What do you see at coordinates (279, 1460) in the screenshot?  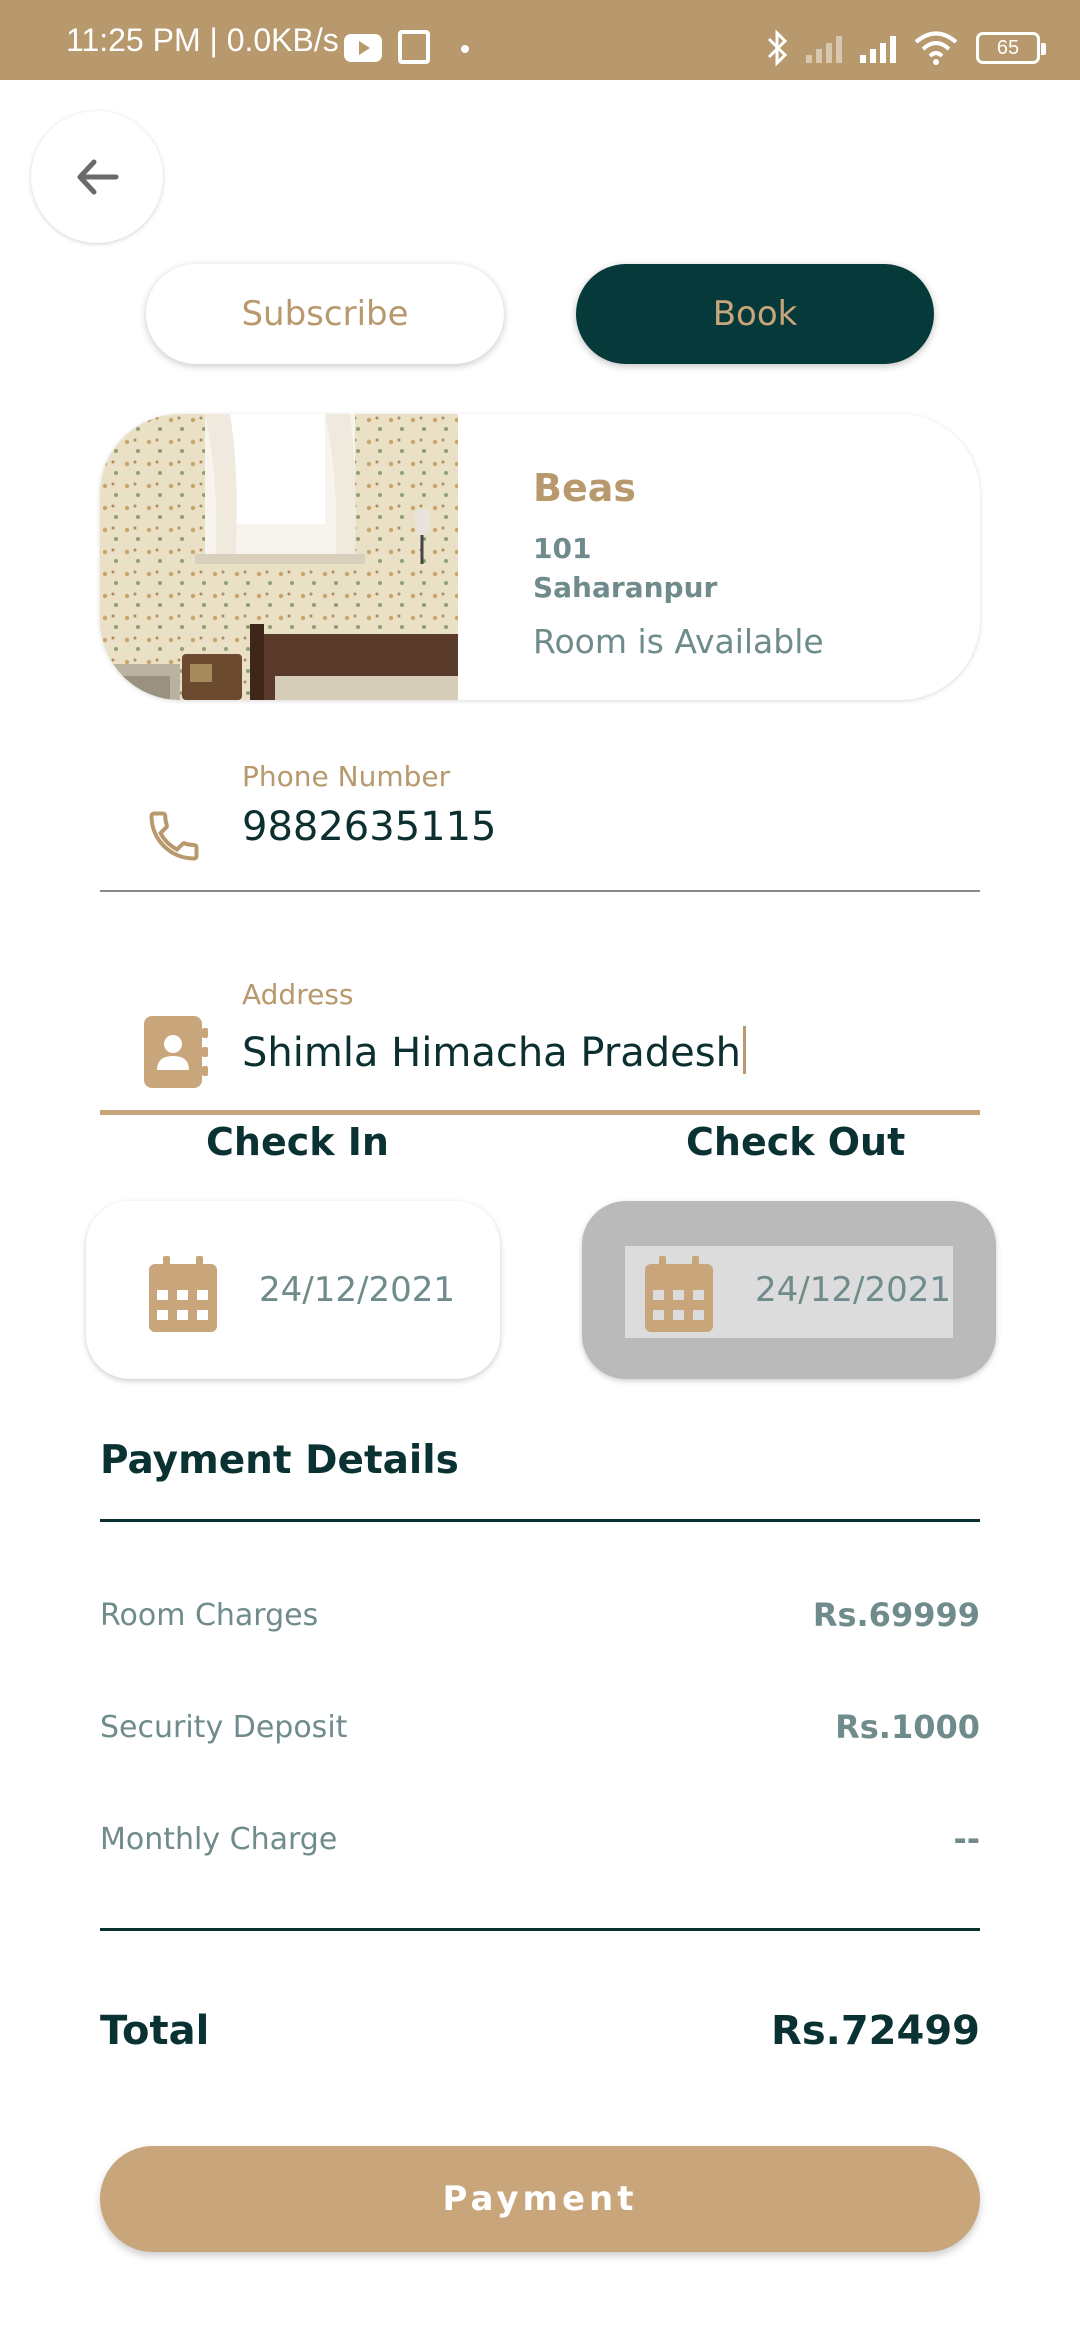 I see `payment-details-title: Payment Details` at bounding box center [279, 1460].